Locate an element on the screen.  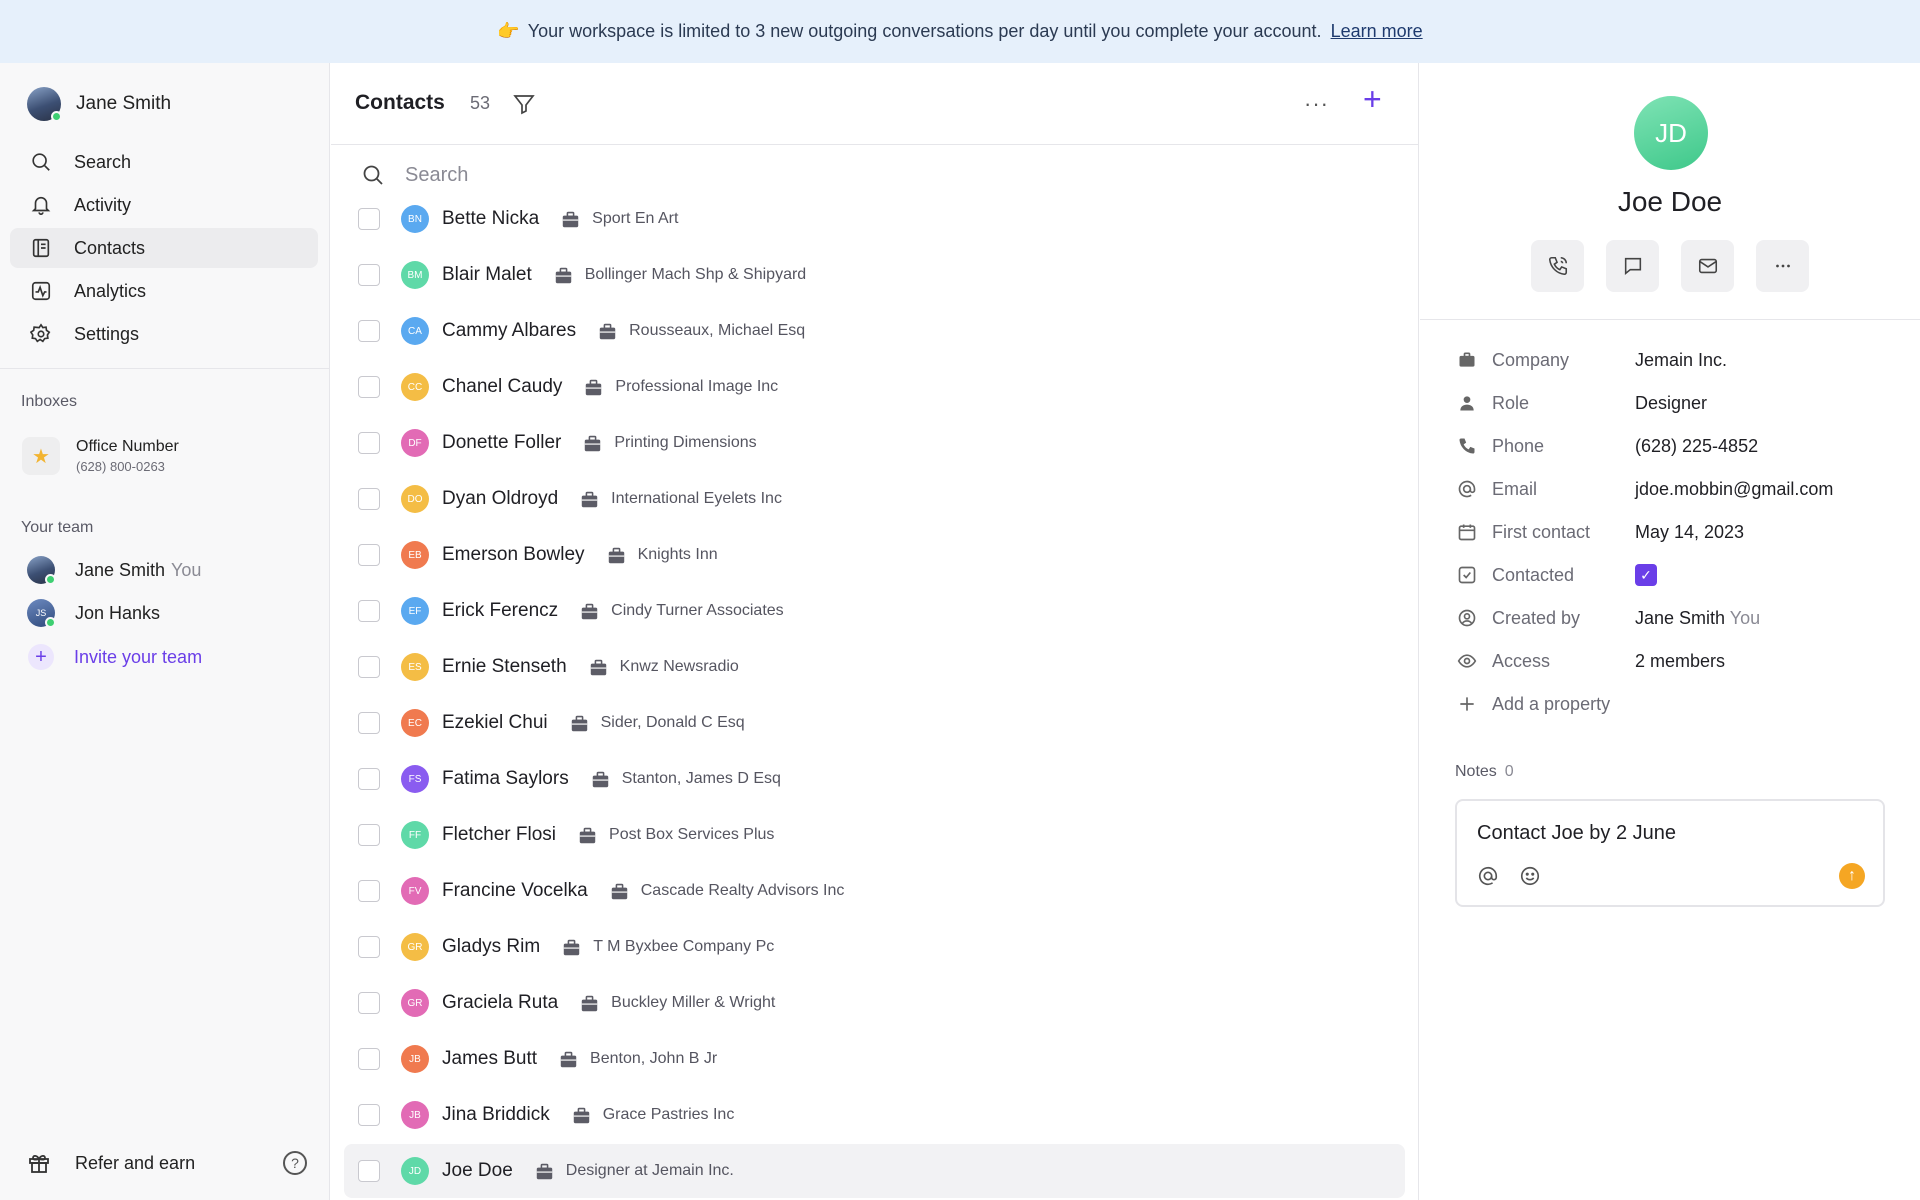
send-note-button: ↑ is located at coordinates (1852, 876).